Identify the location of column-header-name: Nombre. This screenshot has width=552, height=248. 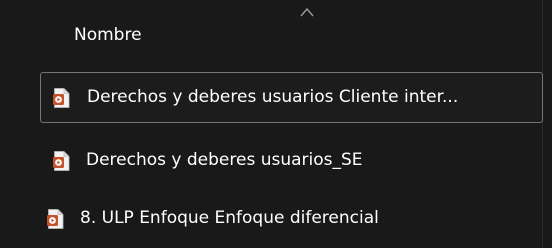
(108, 35).